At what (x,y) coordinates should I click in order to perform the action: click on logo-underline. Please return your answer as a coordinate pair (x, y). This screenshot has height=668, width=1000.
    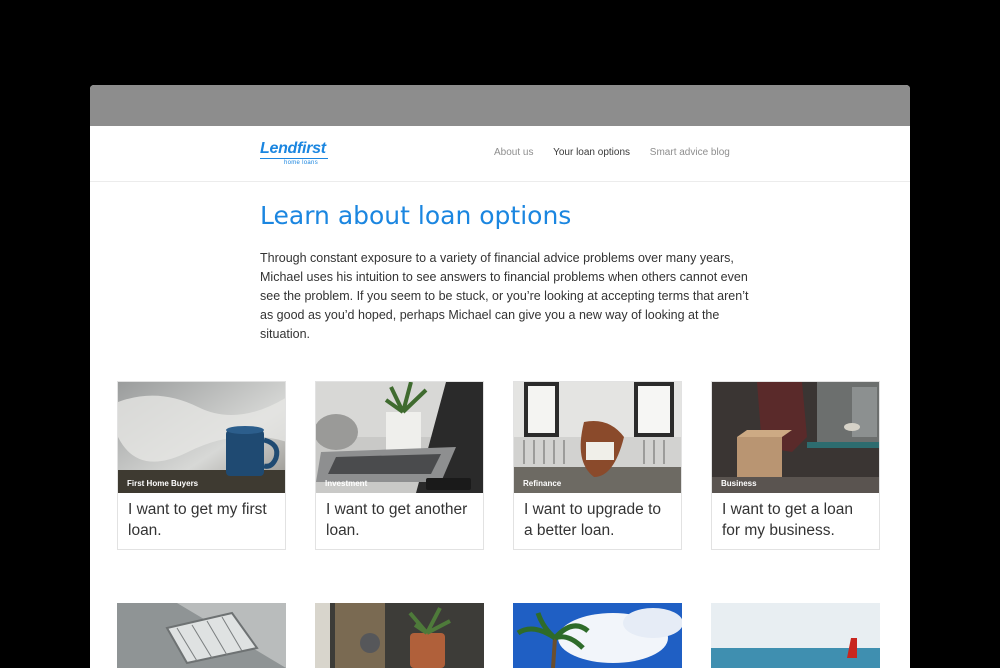
    Looking at the image, I should click on (294, 158).